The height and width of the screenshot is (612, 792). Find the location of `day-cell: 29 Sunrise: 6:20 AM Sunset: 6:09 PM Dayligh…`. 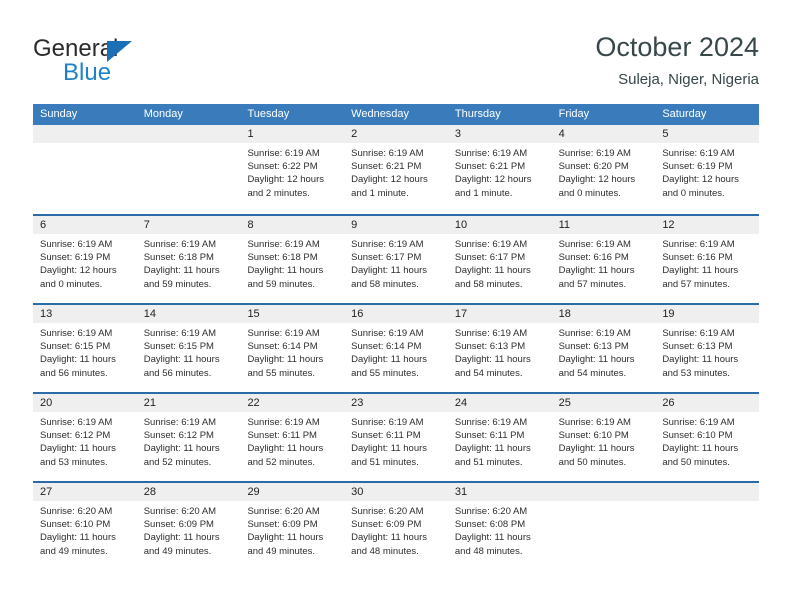

day-cell: 29 Sunrise: 6:20 AM Sunset: 6:09 PM Dayligh… is located at coordinates (292, 526).